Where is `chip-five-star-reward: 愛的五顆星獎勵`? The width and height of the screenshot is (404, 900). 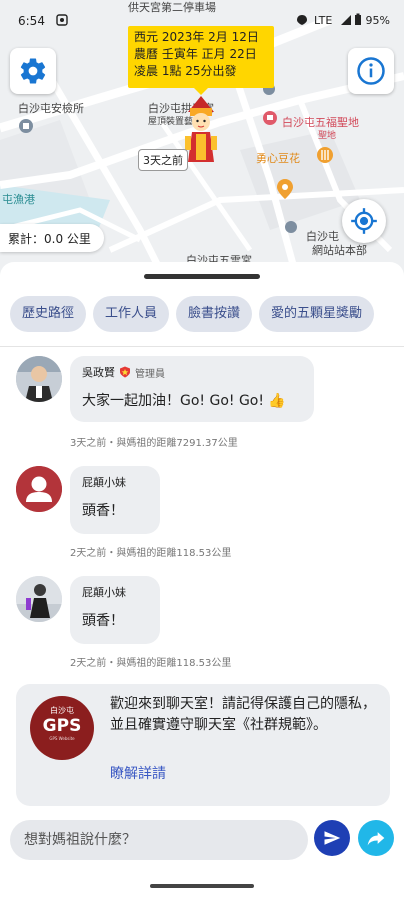
chip-five-star-reward: 愛的五顆星獎勵 is located at coordinates (317, 314).